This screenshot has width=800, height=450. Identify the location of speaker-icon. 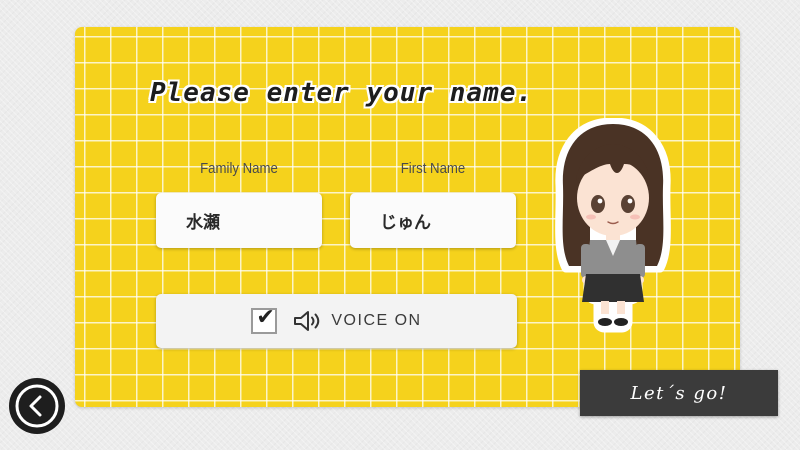
(307, 321).